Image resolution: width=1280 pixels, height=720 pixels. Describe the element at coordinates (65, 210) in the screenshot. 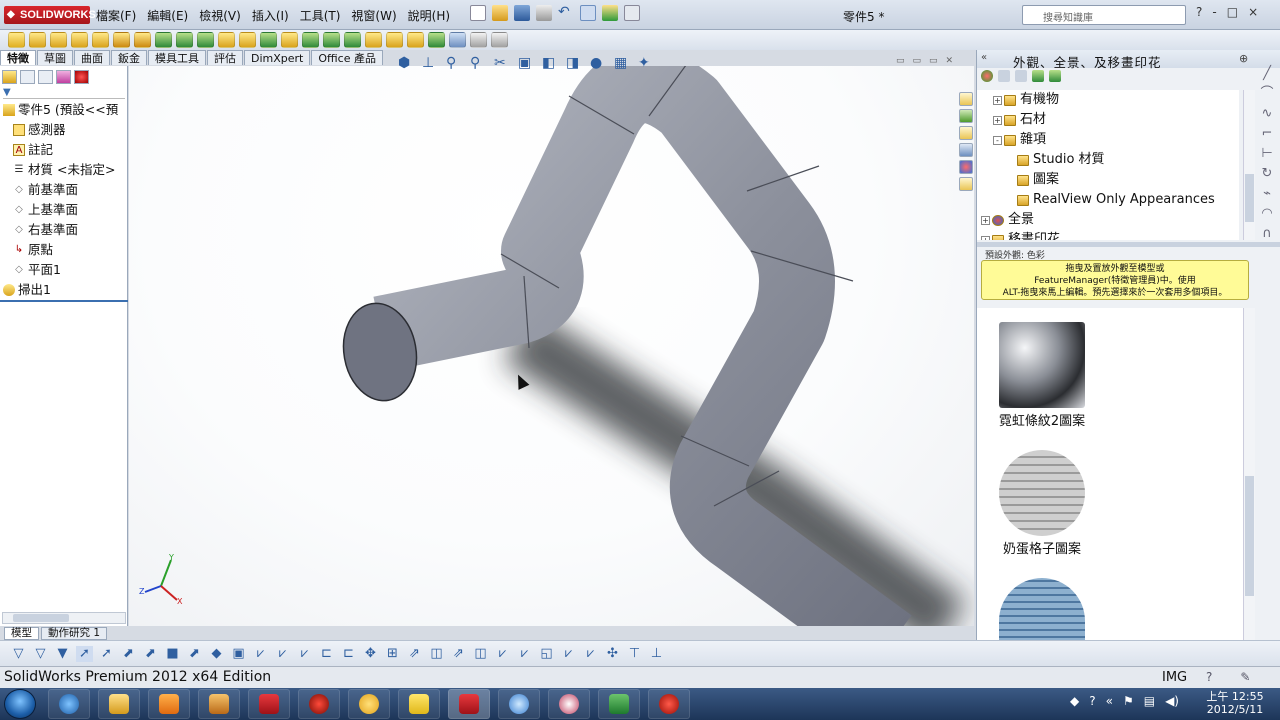

I see `tree-item-top-plane: ◇ 上基準面` at that location.